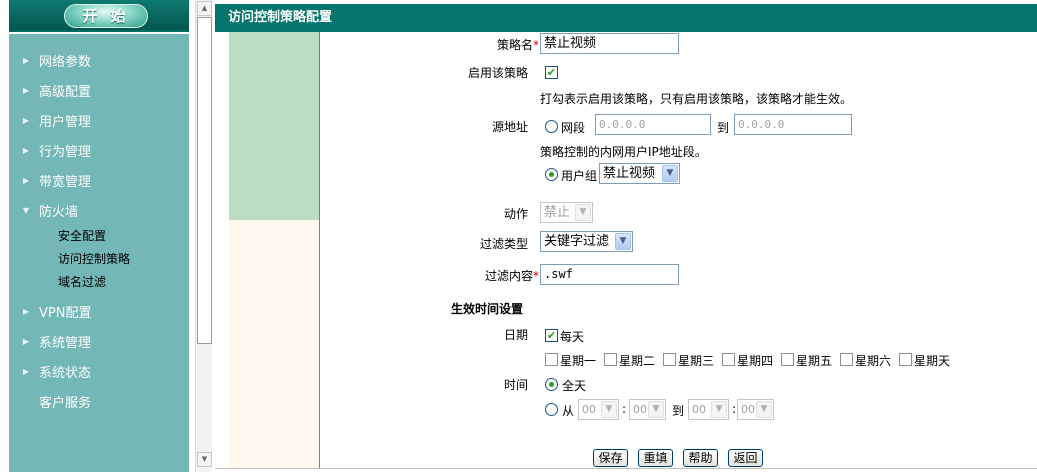  Describe the element at coordinates (509, 127) in the screenshot. I see `source-label: 源地址` at that location.